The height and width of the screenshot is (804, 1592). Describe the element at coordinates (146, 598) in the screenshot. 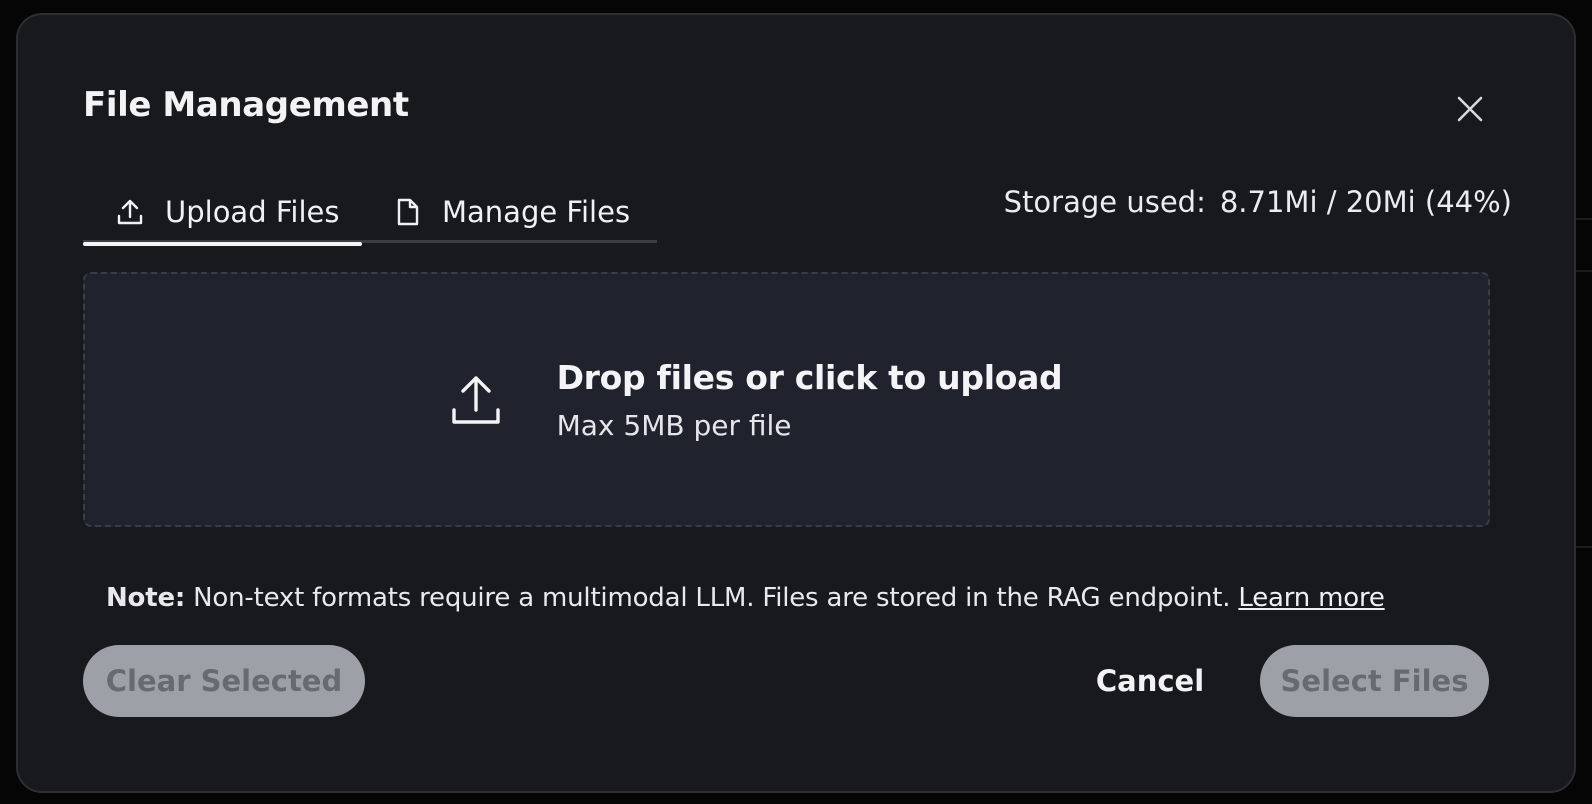

I see `note-label: Note:` at that location.